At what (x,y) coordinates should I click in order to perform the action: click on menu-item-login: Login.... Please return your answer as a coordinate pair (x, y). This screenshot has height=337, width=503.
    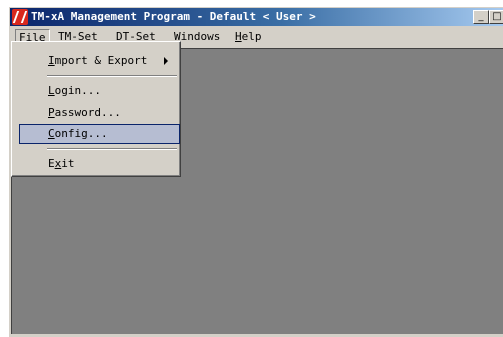
    Looking at the image, I should click on (107, 91).